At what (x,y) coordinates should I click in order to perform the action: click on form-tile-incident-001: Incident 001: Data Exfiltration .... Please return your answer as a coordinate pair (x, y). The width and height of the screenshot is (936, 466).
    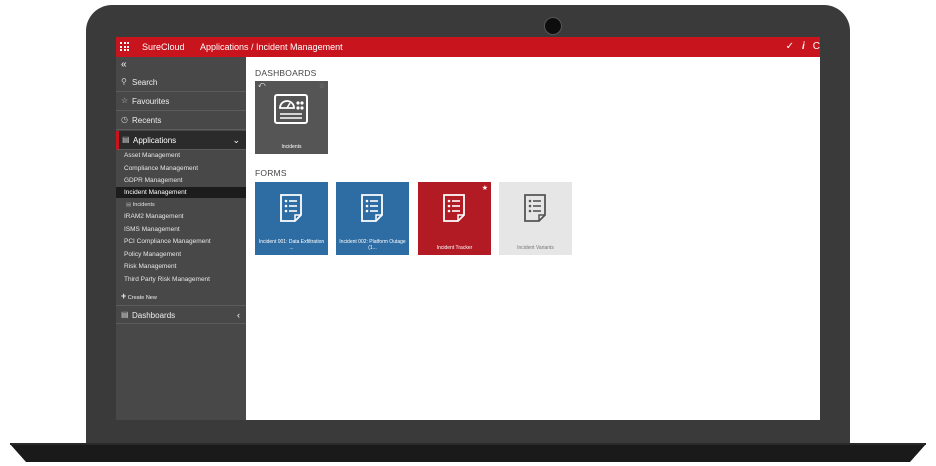
    Looking at the image, I should click on (291, 218).